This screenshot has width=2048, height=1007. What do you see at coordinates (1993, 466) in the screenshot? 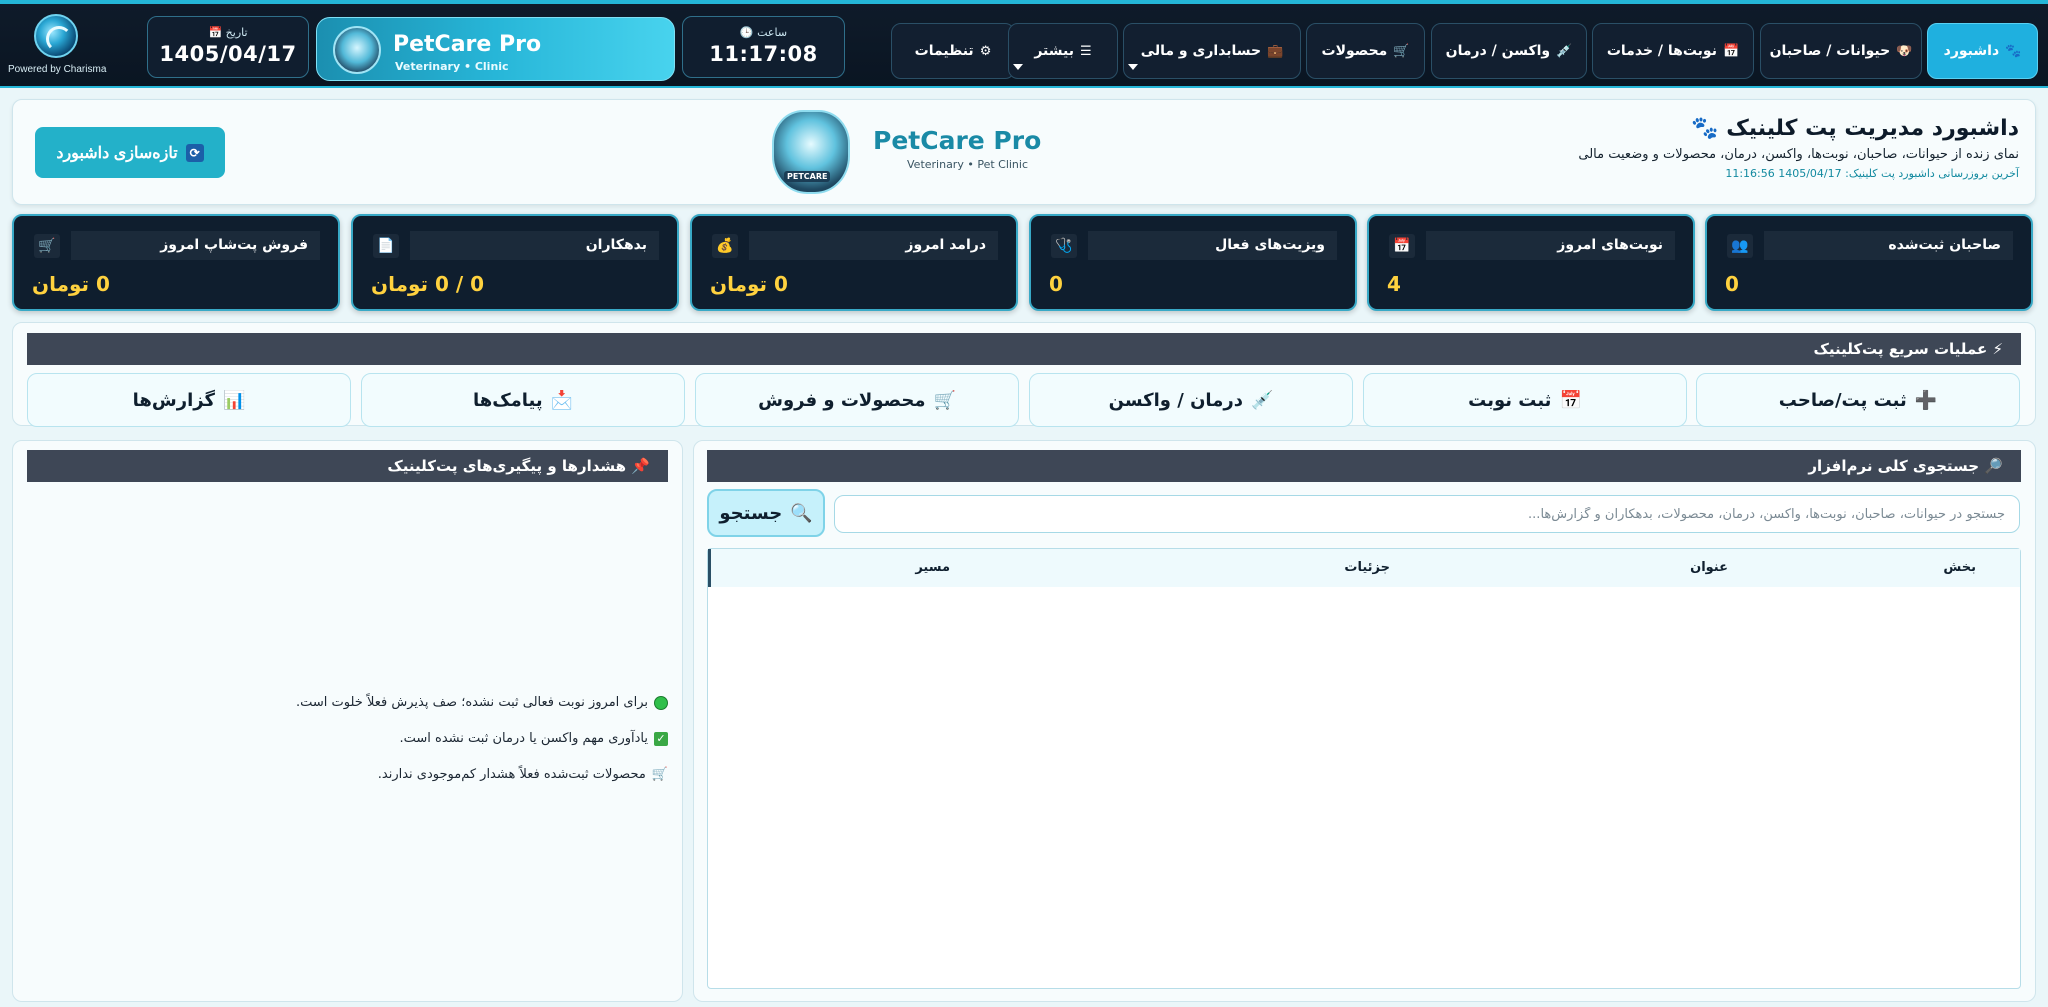
I see `magnifier-icon: 🔎` at bounding box center [1993, 466].